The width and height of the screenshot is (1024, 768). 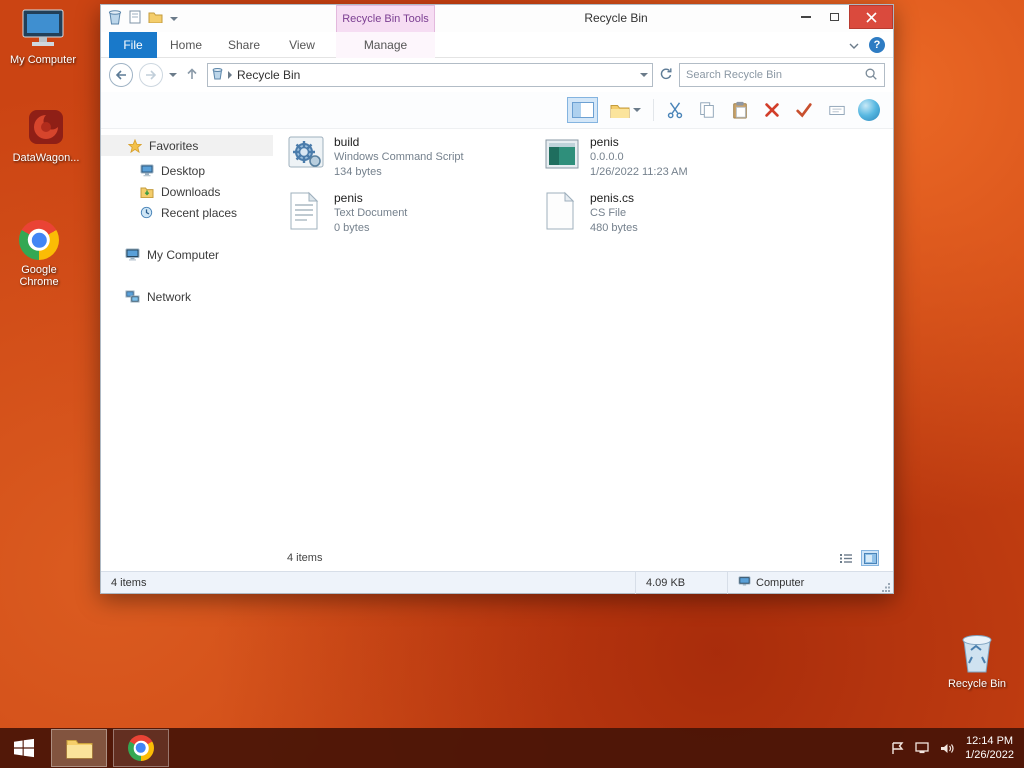 I want to click on file-item-penis-cs: penis.cs CS File 480 bytes, so click(x=665, y=216).